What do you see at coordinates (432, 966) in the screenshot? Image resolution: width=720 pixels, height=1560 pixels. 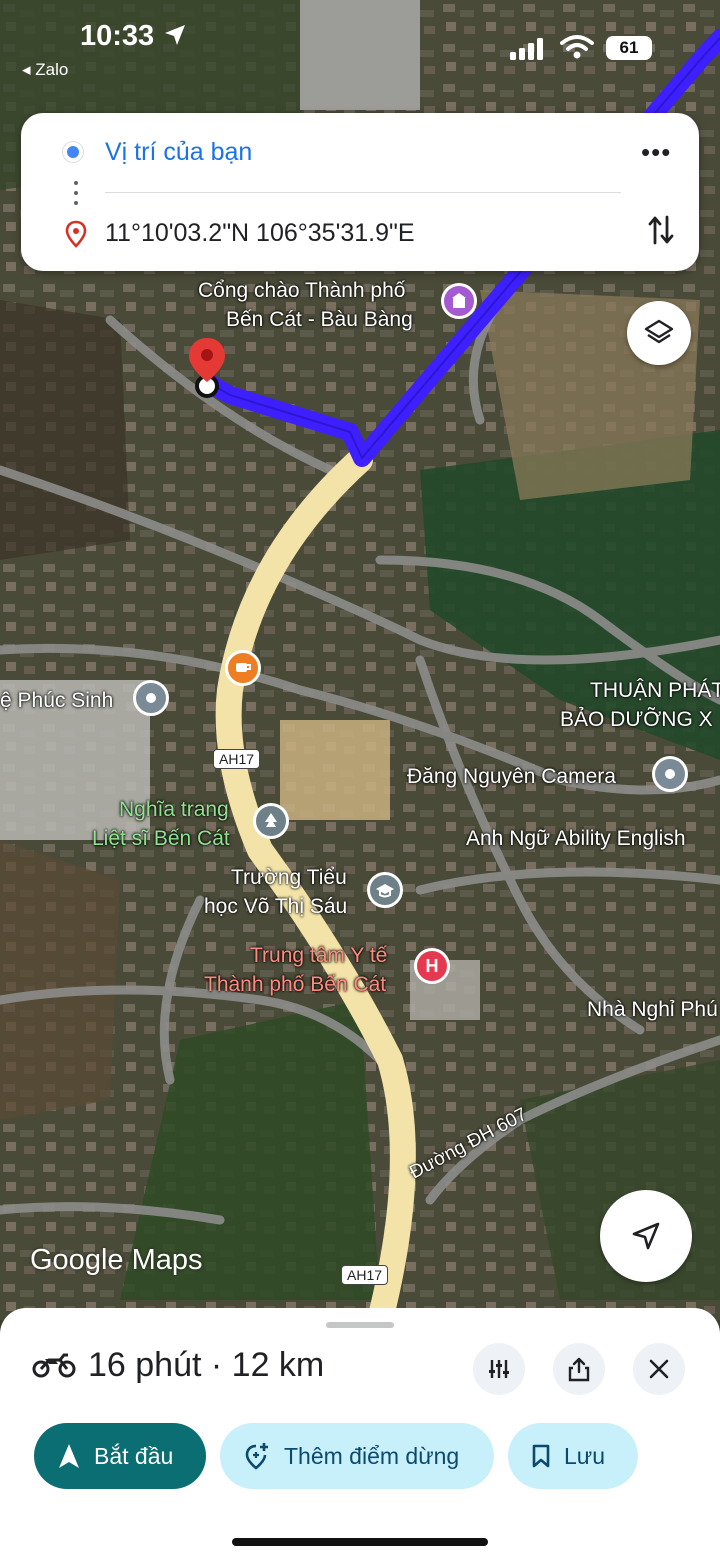 I see `hospital-icon: H` at bounding box center [432, 966].